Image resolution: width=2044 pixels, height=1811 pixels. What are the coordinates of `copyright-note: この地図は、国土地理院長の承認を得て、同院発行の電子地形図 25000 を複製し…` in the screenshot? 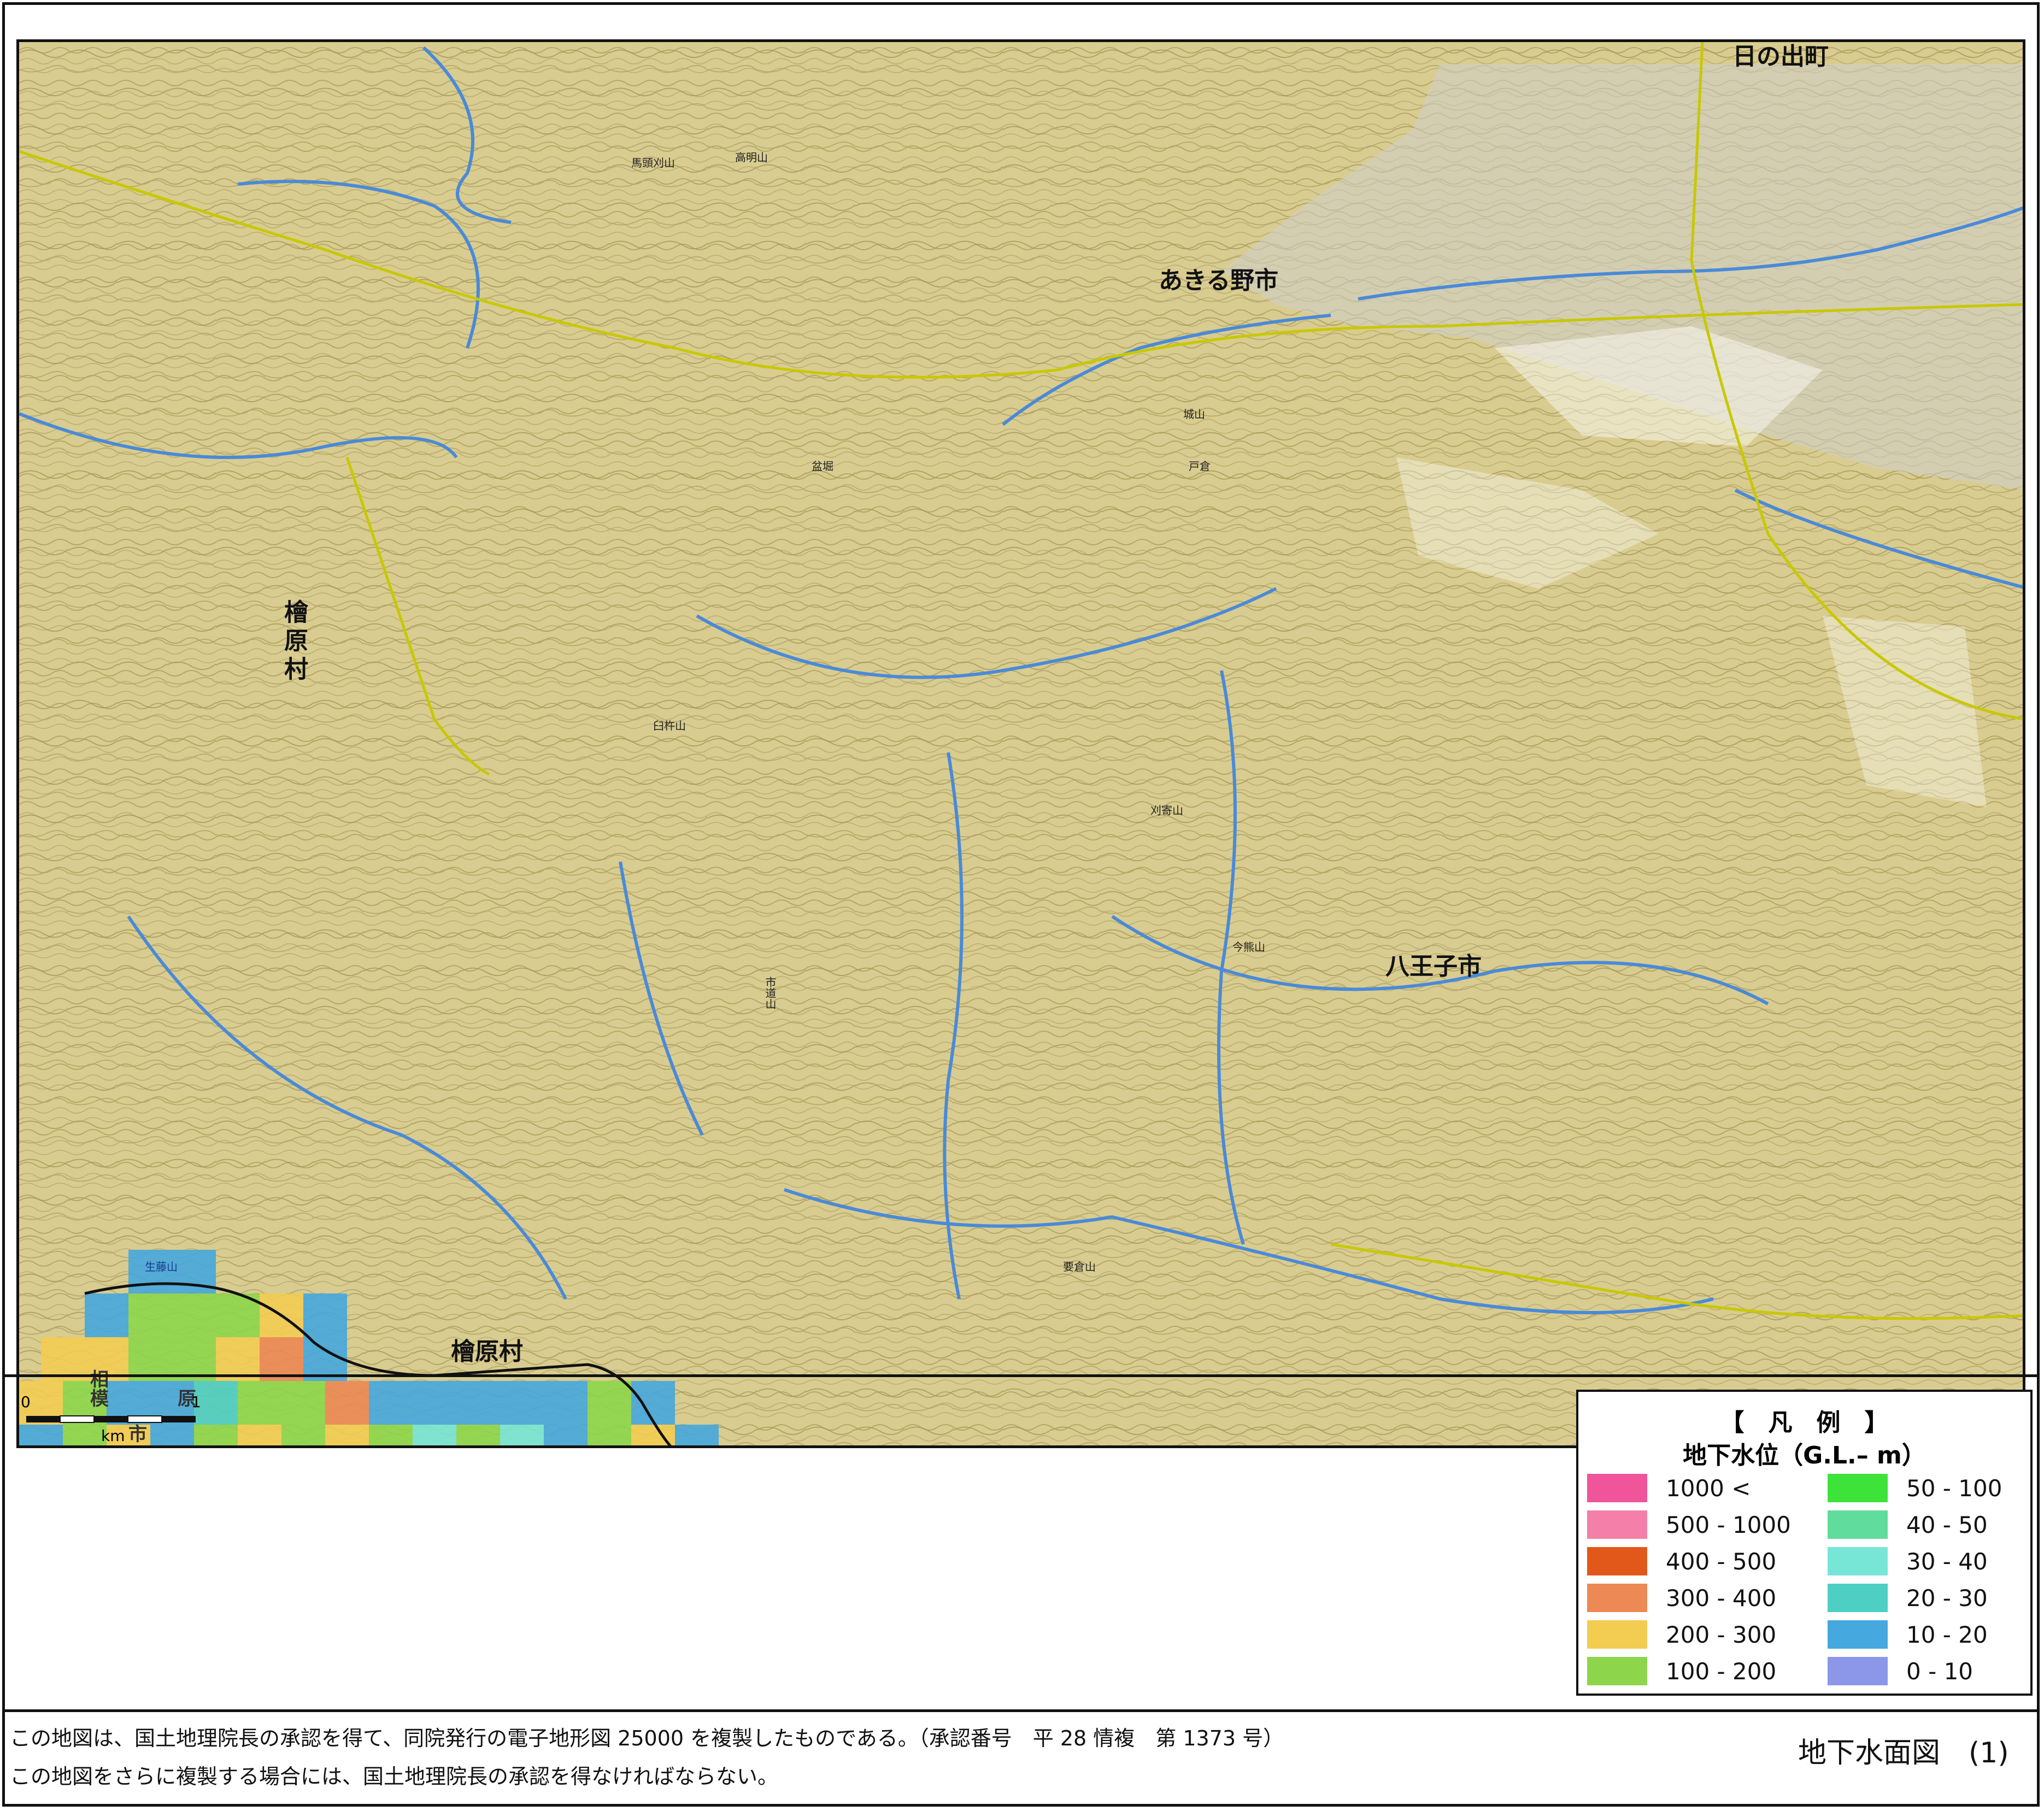 It's located at (647, 1738).